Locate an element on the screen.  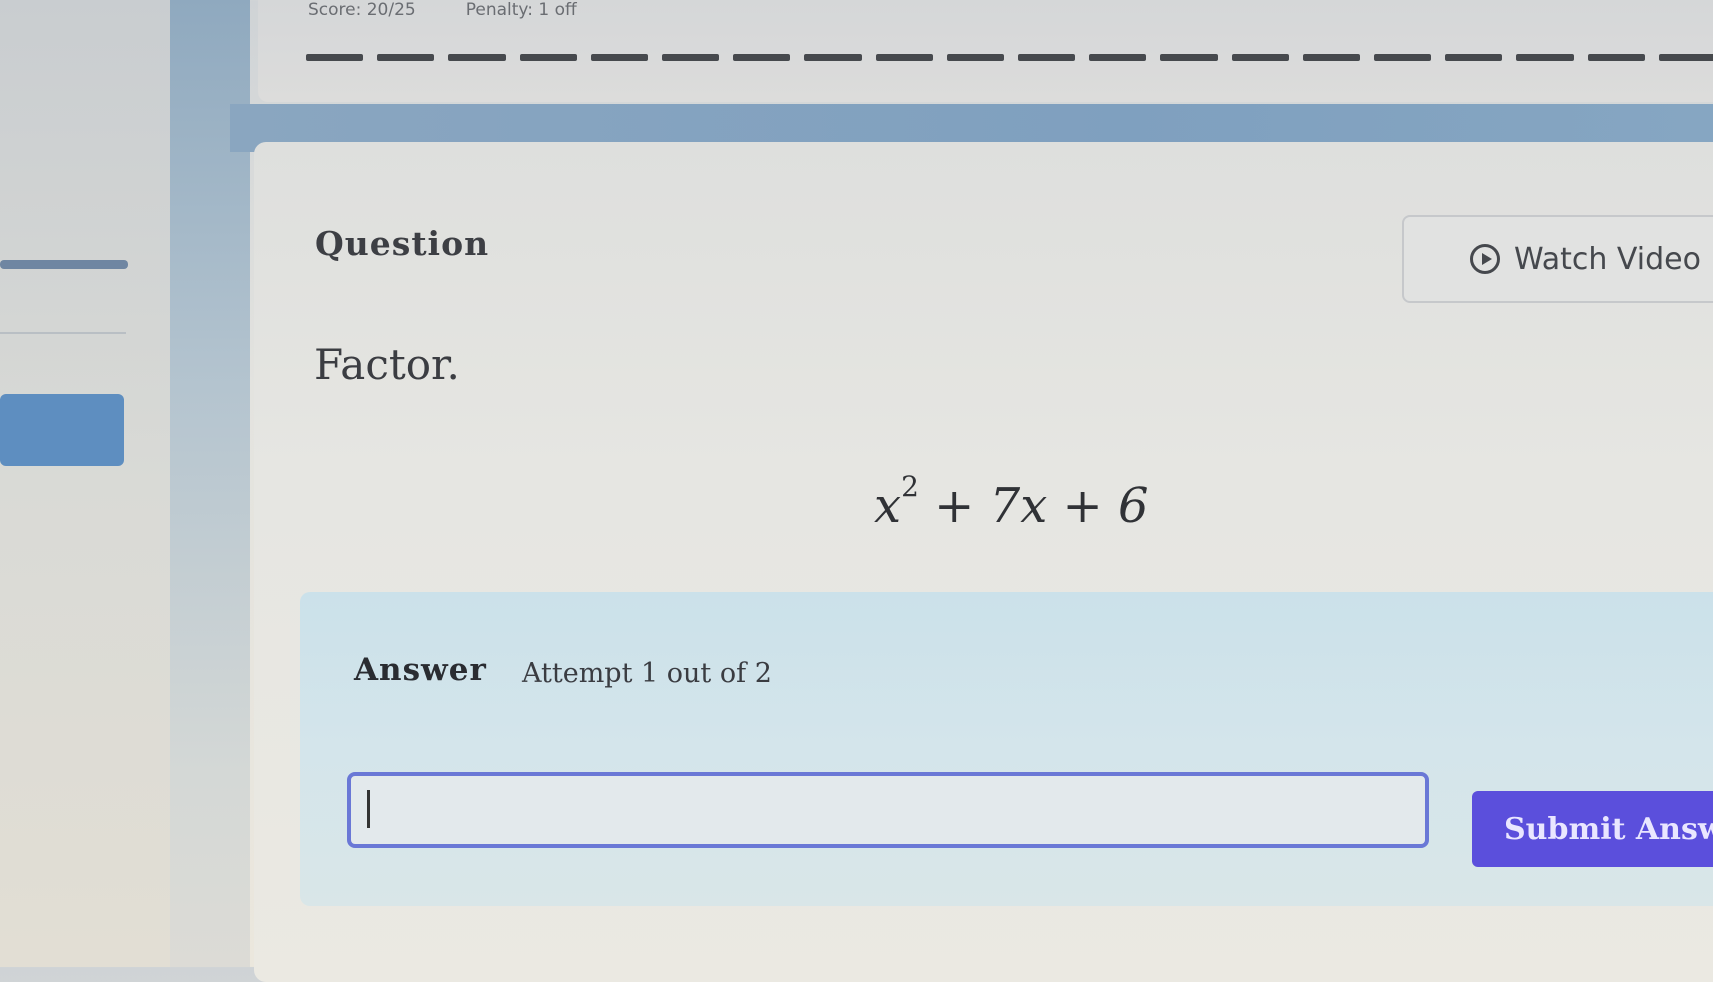
watch-video-label: Watch Video is located at coordinates (1607, 259).